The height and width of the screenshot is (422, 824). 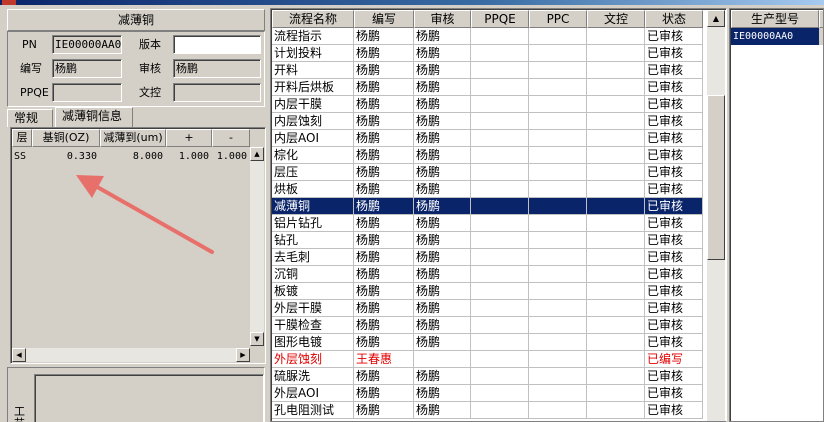 I want to click on table-row: 去毛刺 杨鹏 杨鹏 已审核, so click(x=487, y=257).